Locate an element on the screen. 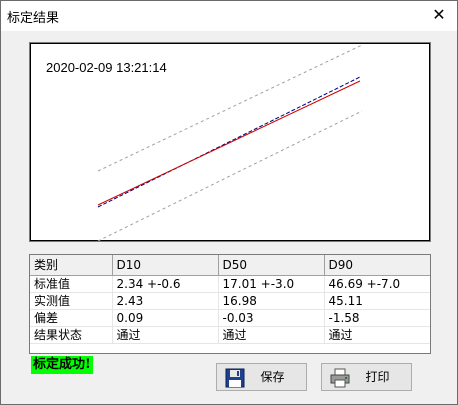 This screenshot has width=458, height=405. cell-d90: -1.58 is located at coordinates (377, 318).